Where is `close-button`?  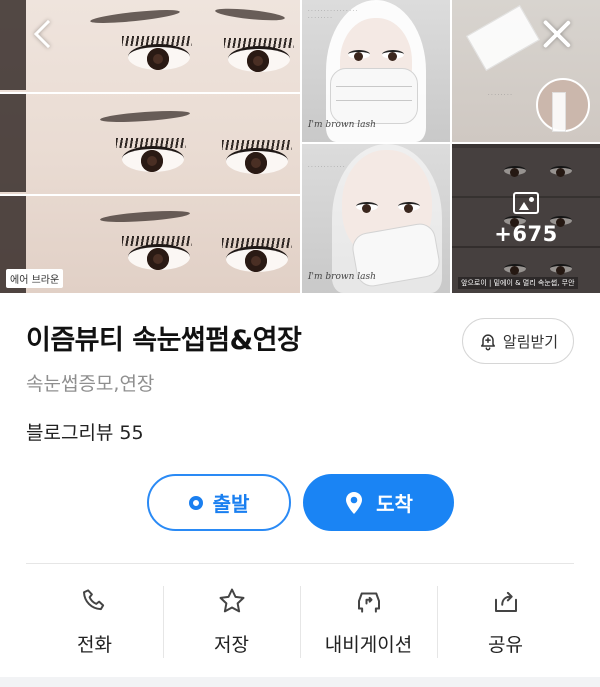 close-button is located at coordinates (557, 34).